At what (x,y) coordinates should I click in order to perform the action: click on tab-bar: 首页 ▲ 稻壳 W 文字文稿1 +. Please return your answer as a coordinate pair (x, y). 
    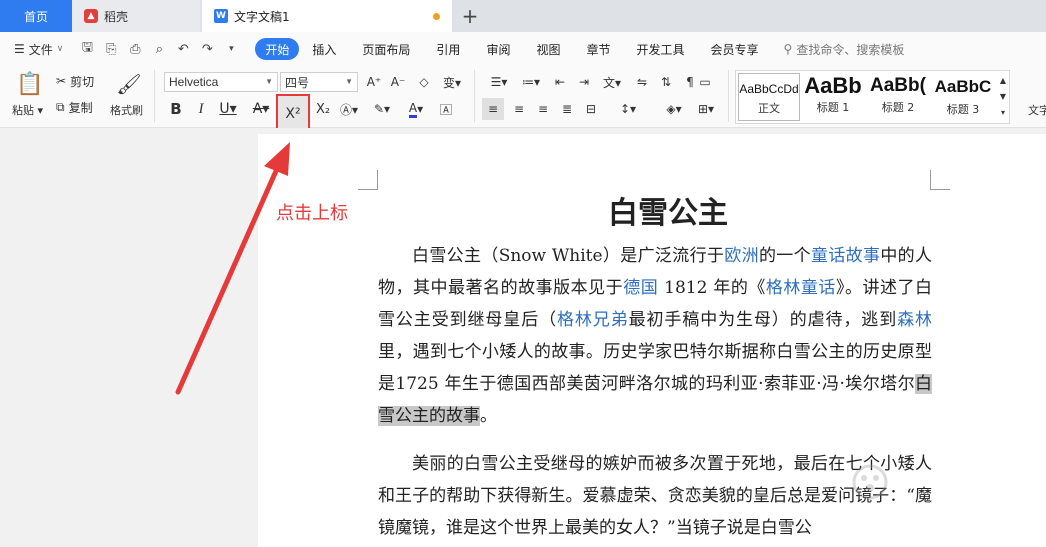
    Looking at the image, I should click on (523, 16).